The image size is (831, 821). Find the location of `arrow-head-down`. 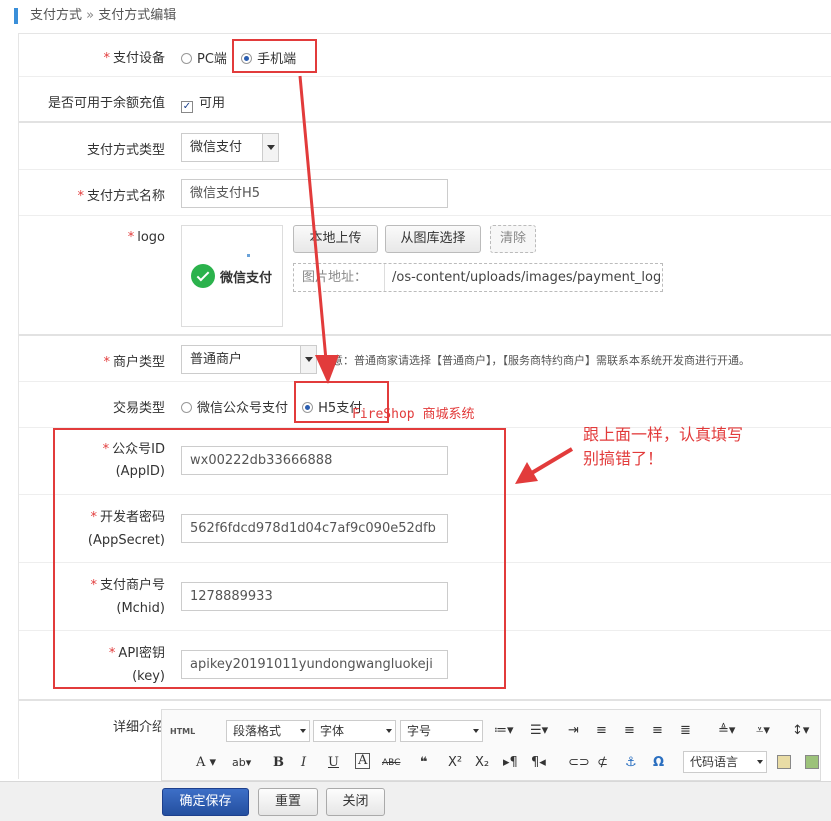

arrow-head-down is located at coordinates (327, 369).